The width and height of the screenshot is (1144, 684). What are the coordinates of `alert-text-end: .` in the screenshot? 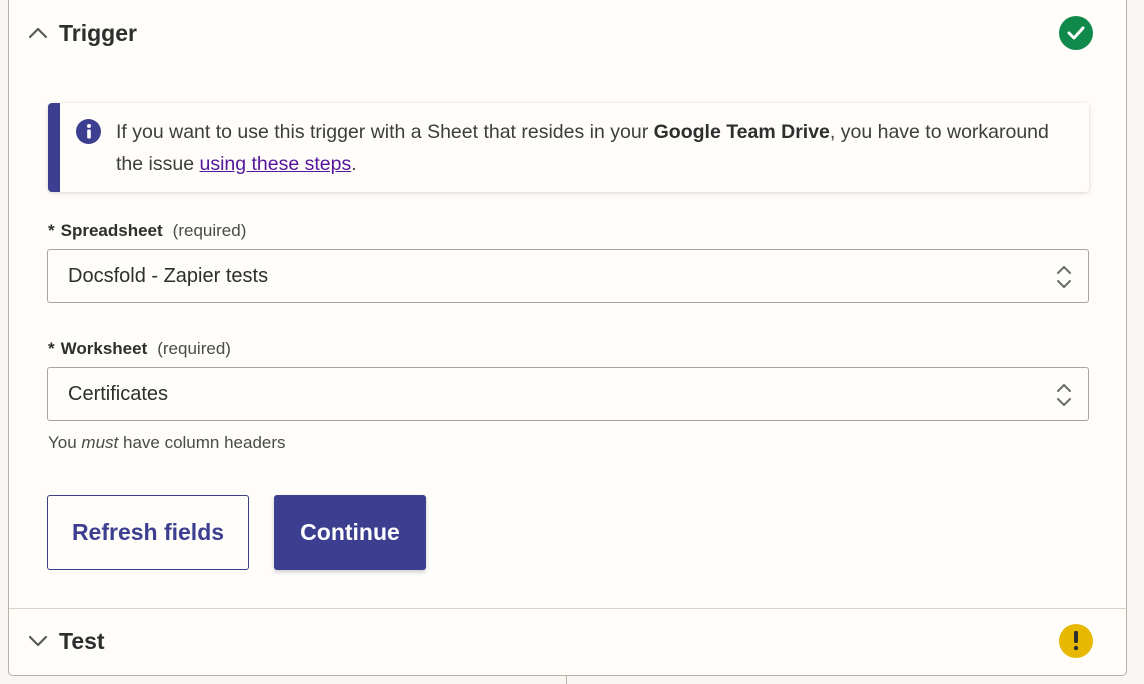 It's located at (354, 164).